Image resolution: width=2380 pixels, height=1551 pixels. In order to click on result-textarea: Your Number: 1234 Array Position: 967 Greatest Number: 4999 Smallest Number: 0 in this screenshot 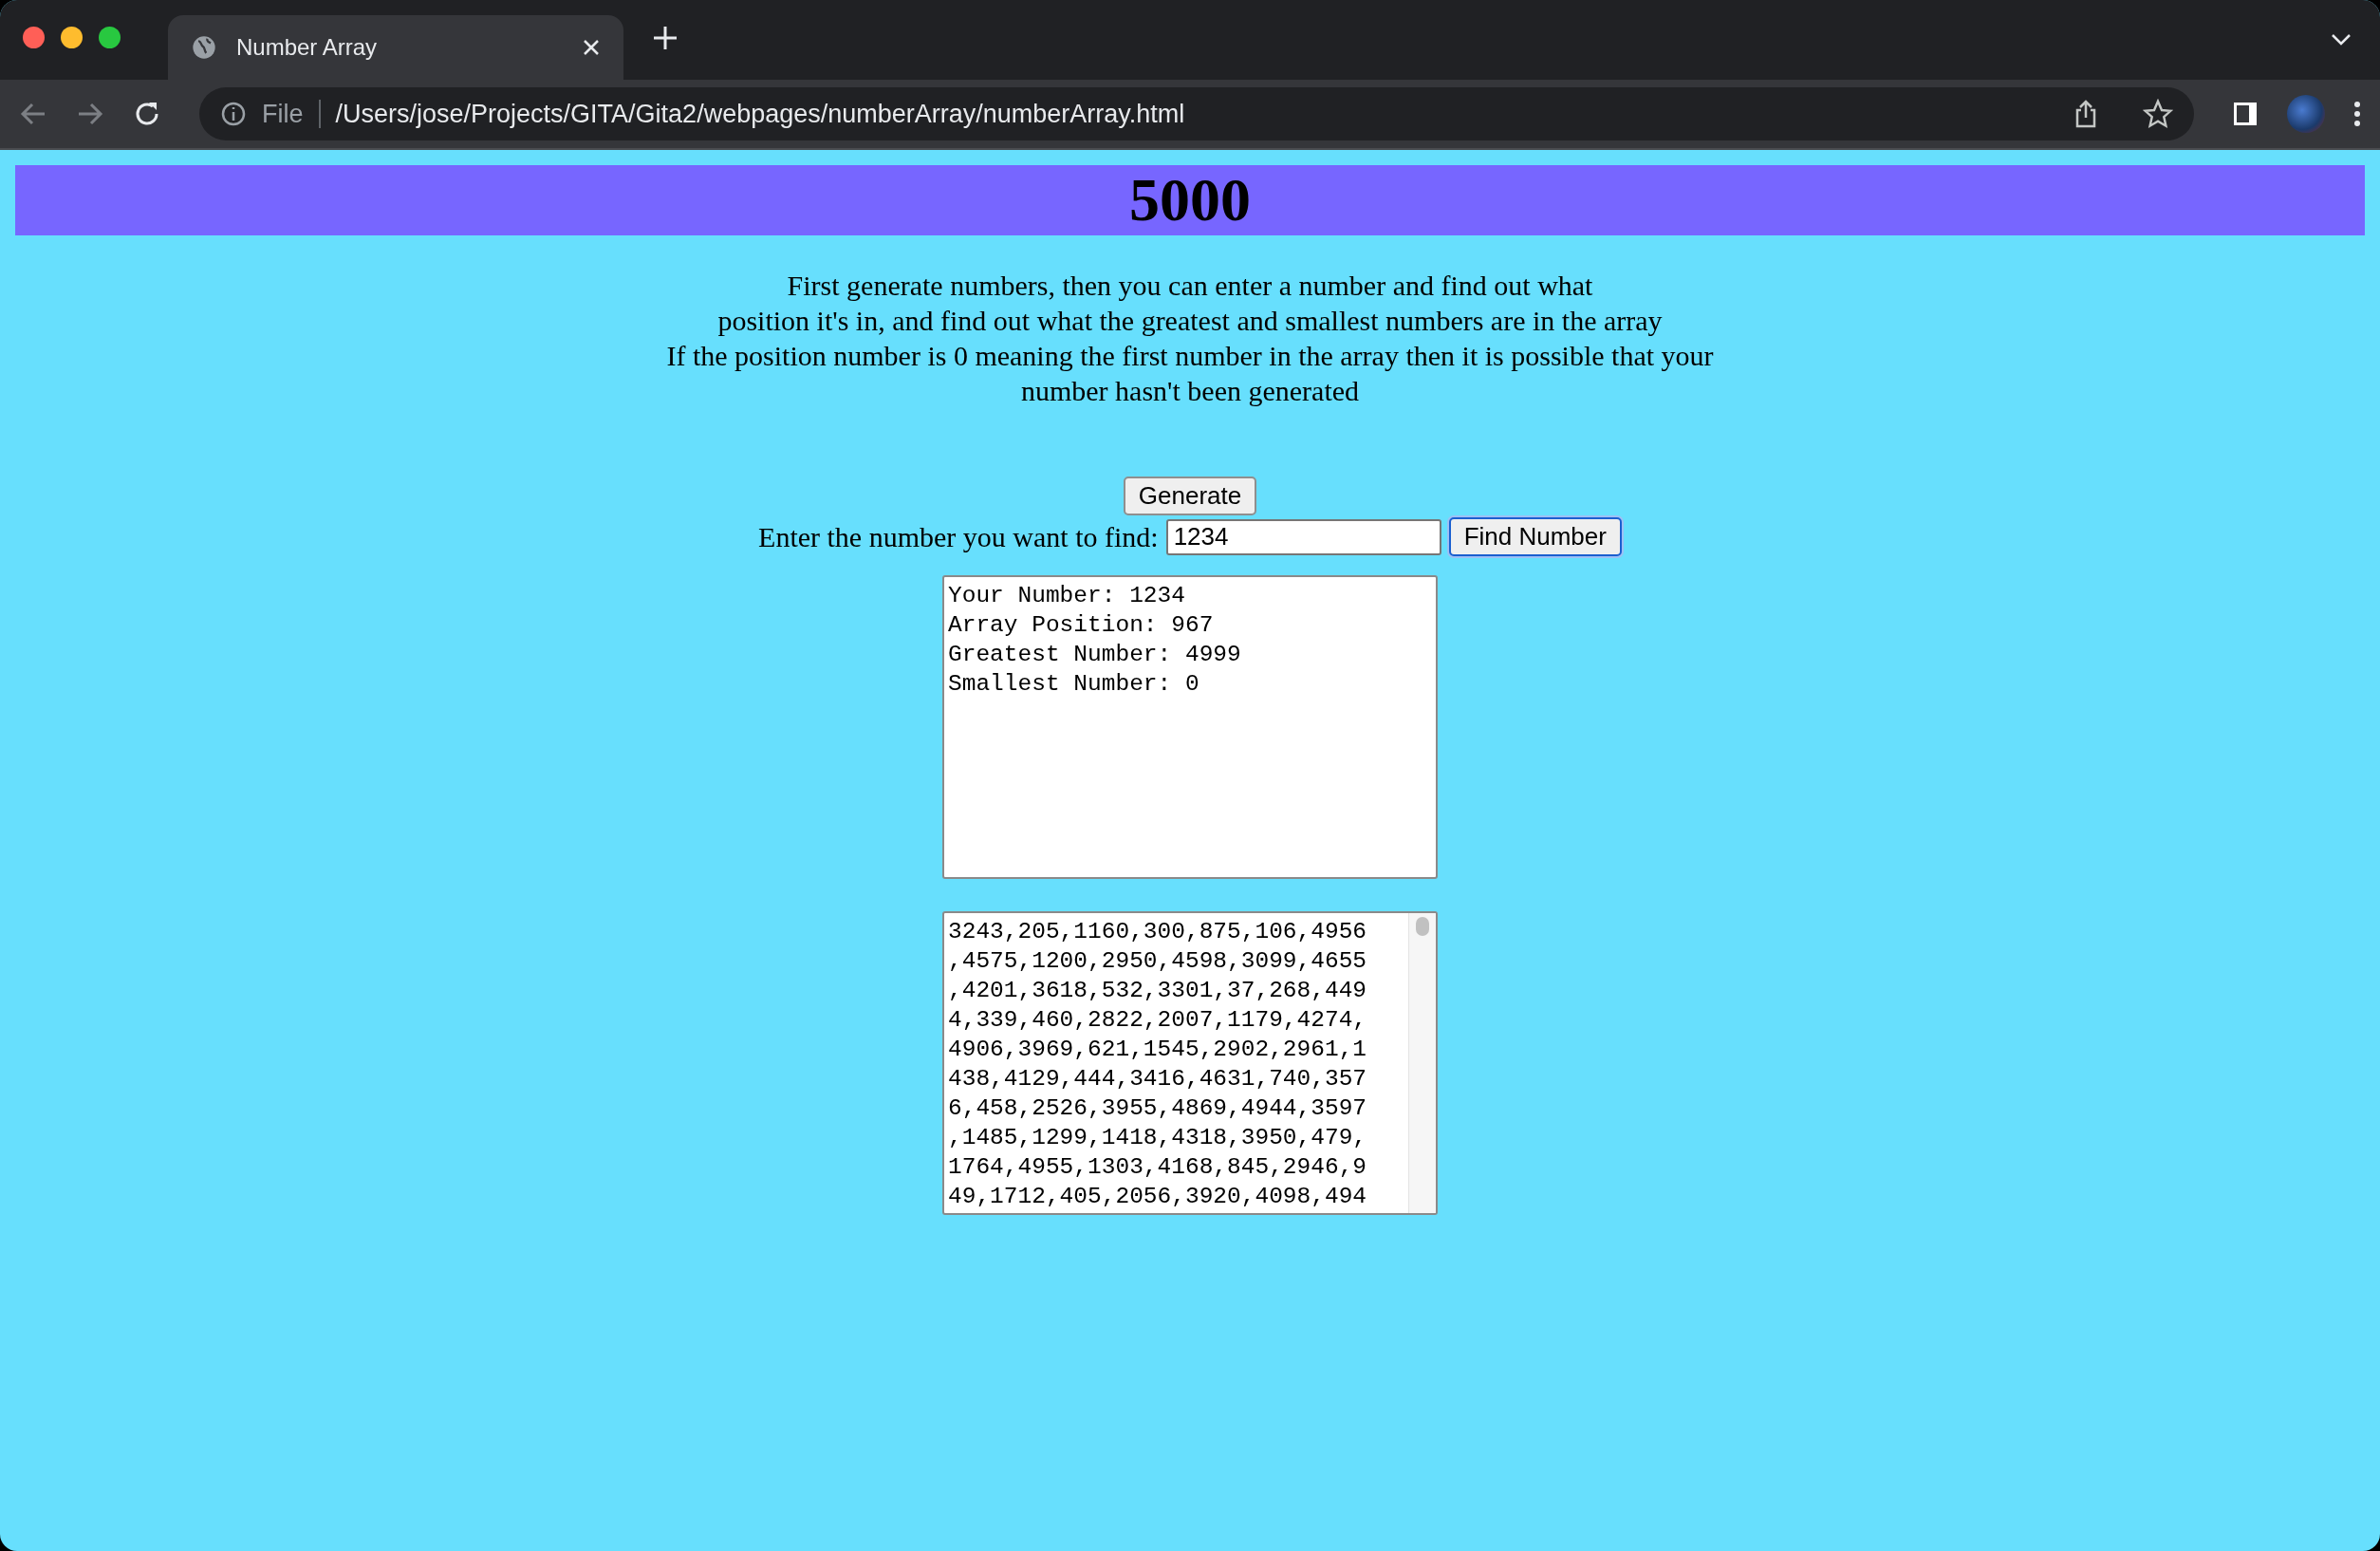, I will do `click(1190, 727)`.